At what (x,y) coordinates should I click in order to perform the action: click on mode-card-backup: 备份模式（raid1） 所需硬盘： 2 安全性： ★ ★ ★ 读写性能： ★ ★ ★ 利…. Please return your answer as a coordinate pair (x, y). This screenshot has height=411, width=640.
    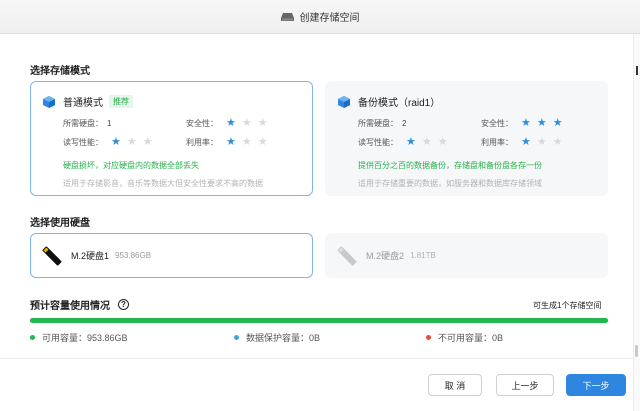
    Looking at the image, I should click on (466, 138).